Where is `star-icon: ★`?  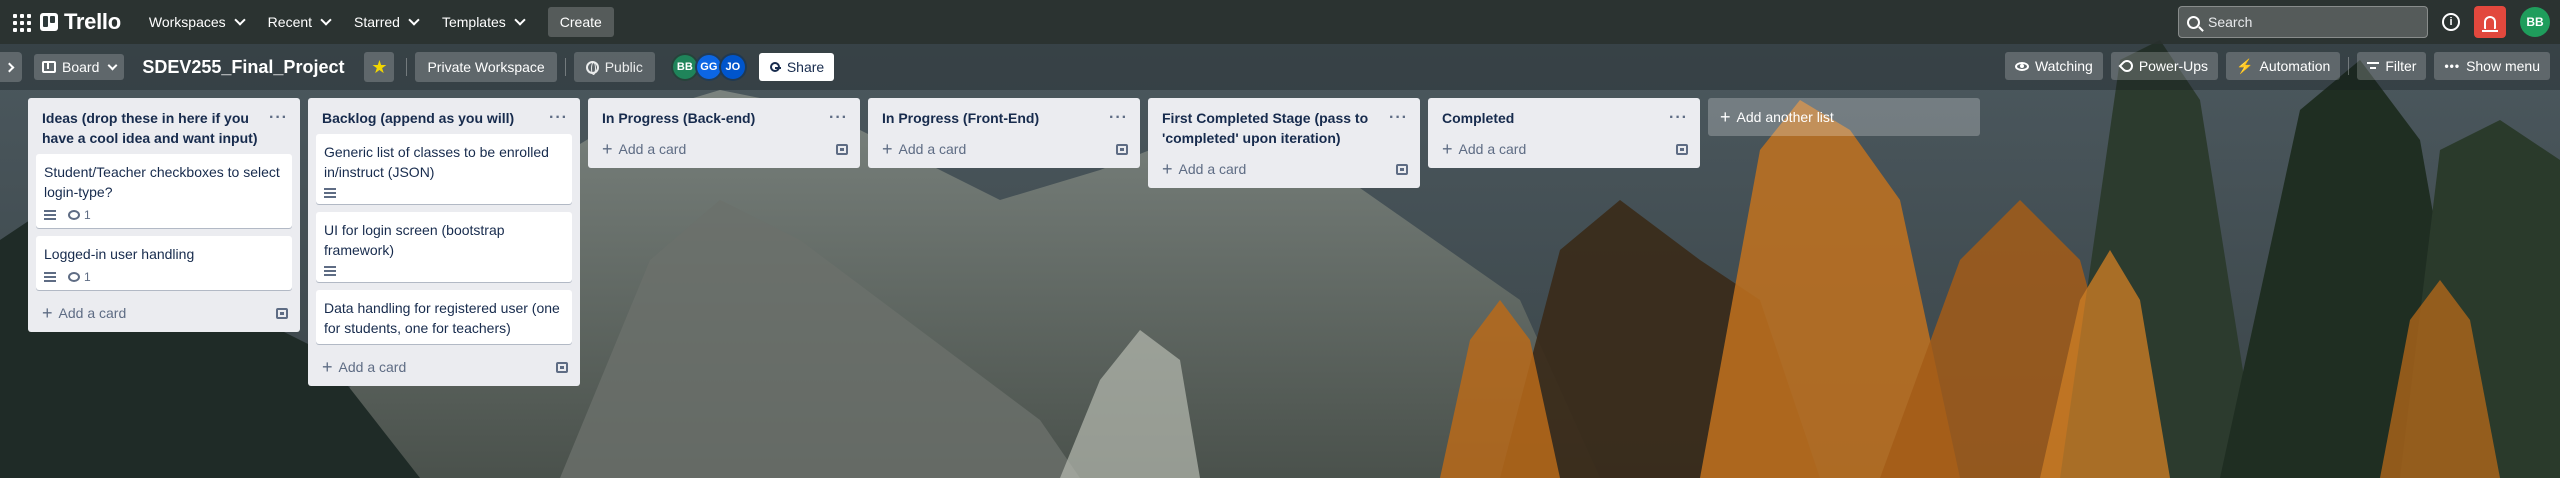
star-icon: ★ is located at coordinates (379, 67).